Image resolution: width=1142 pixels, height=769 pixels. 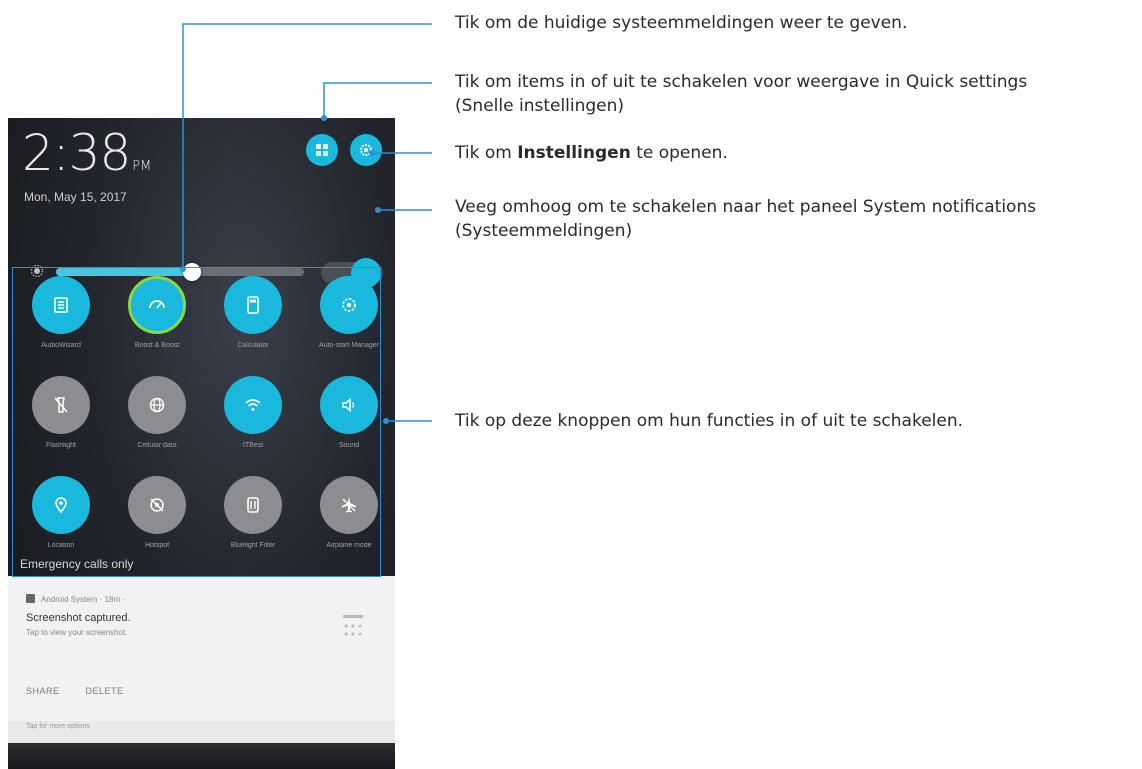 What do you see at coordinates (544, 231) in the screenshot?
I see `callout-swipe-line2: (Systeemmeldingen)` at bounding box center [544, 231].